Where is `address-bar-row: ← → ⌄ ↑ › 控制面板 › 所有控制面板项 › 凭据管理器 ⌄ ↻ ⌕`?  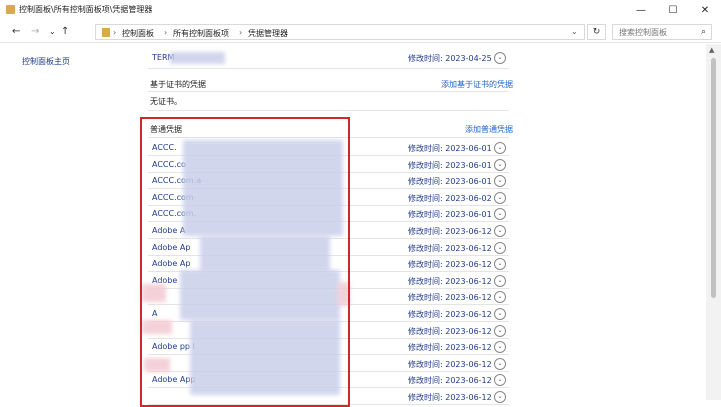
address-bar-row: ← → ⌄ ↑ › 控制面板 › 所有控制面板项 › 凭据管理器 ⌄ ↻ ⌕ is located at coordinates (360, 32).